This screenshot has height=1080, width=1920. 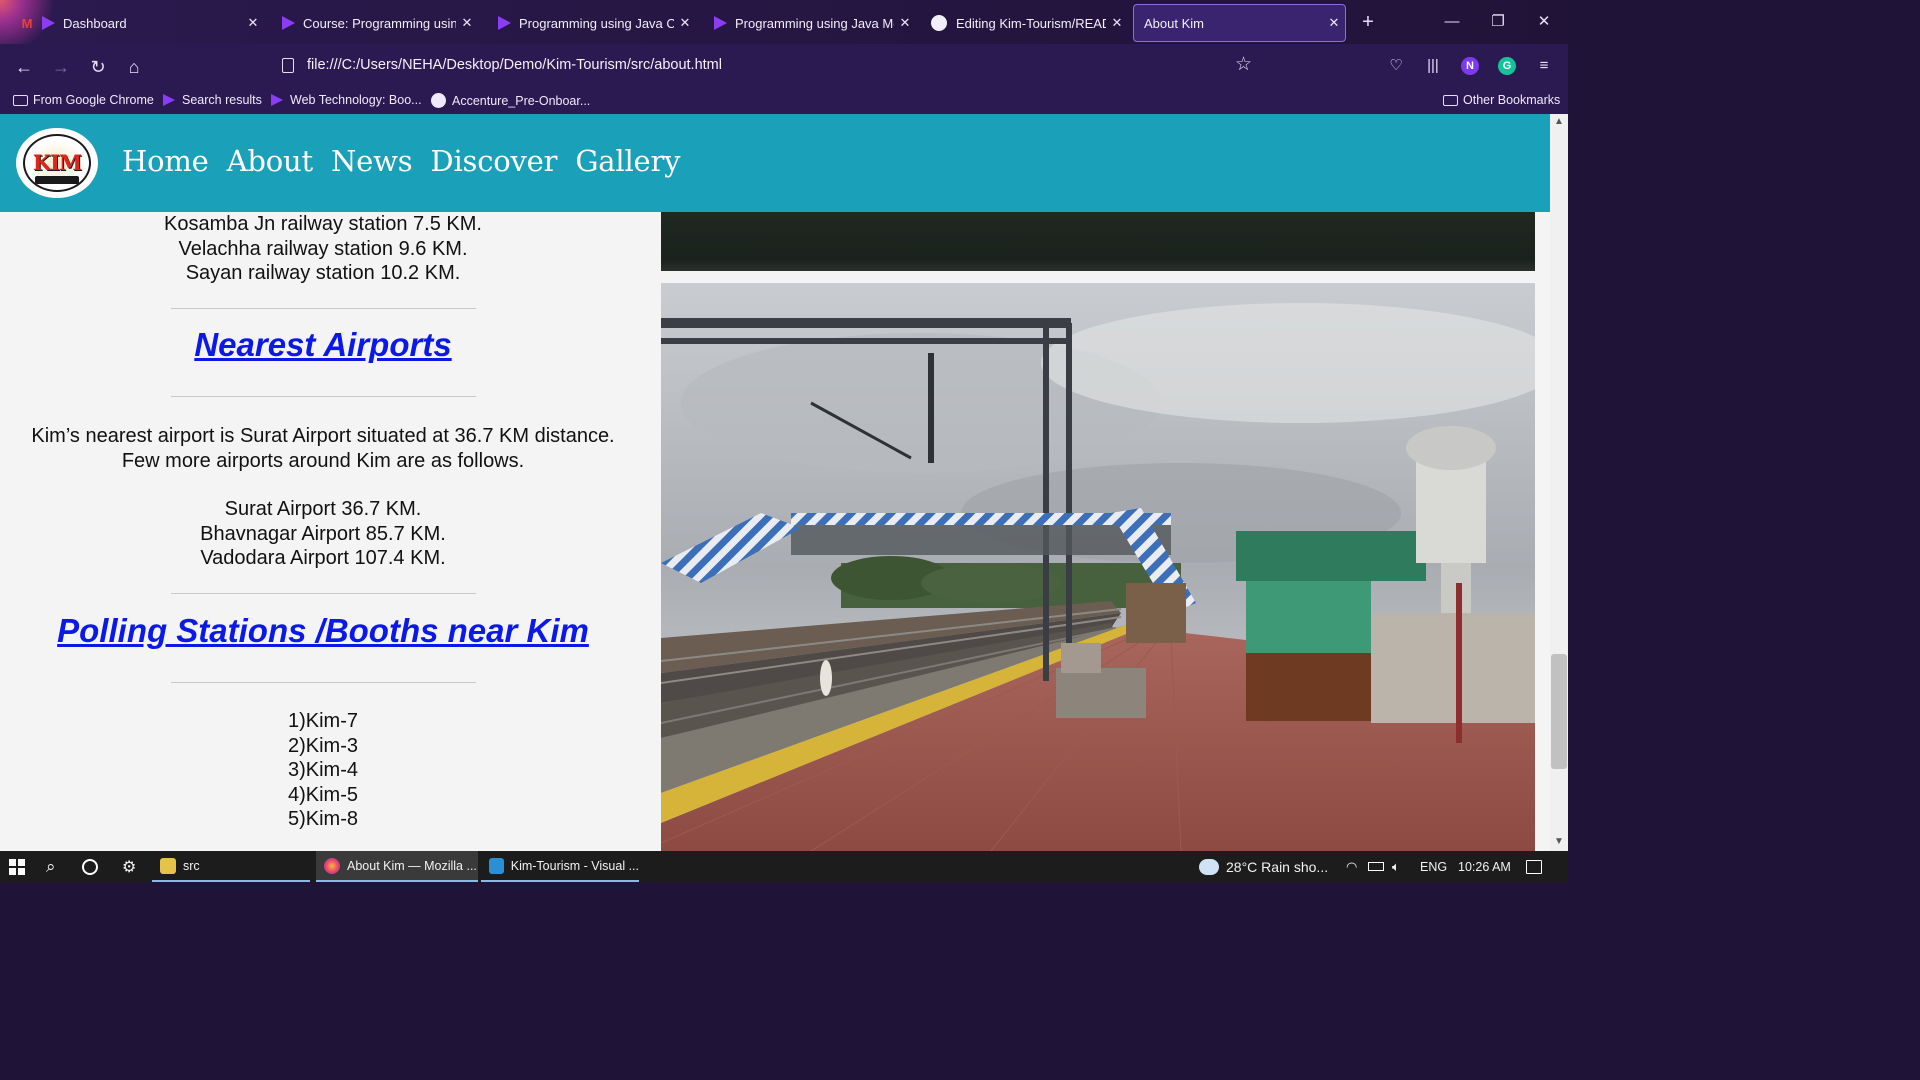 What do you see at coordinates (592, 23) in the screenshot?
I see `tab-java-core: Programming using Java Cor ✕` at bounding box center [592, 23].